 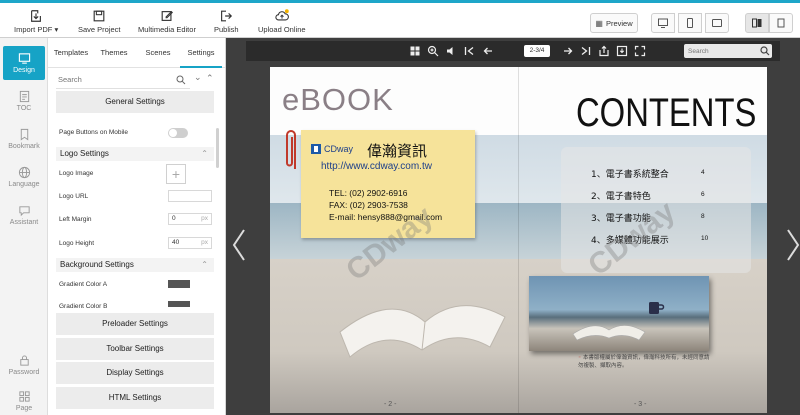 What do you see at coordinates (604, 51) in the screenshot?
I see `share-icon` at bounding box center [604, 51].